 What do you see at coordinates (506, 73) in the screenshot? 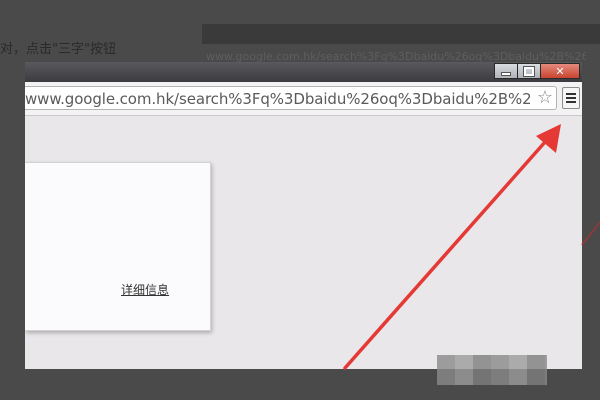
I see `minimize-icon` at bounding box center [506, 73].